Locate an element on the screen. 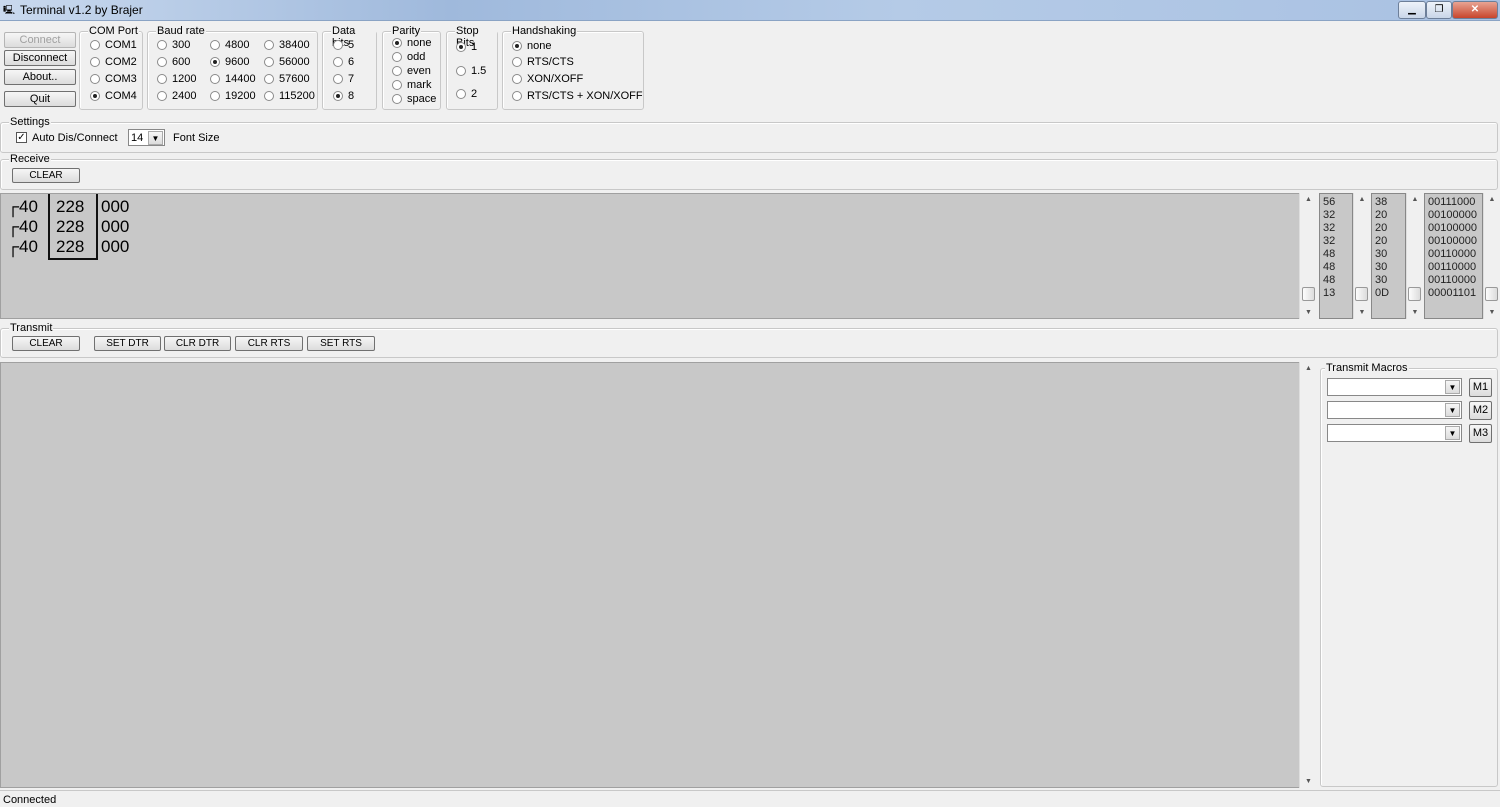 The image size is (1500, 807). close-button: ✕ is located at coordinates (1475, 10).